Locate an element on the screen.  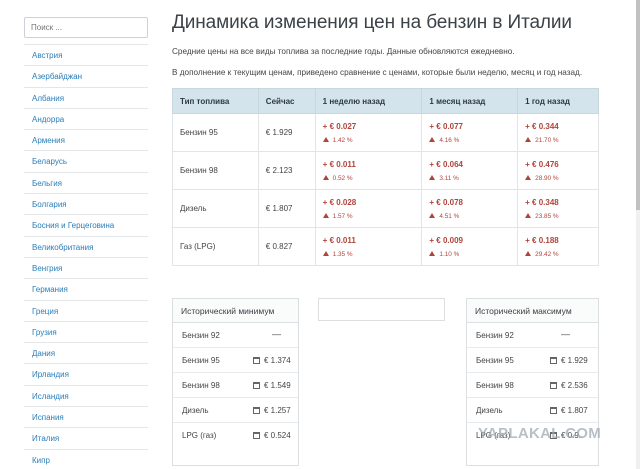
current-price: € 0.827 is located at coordinates (286, 246).